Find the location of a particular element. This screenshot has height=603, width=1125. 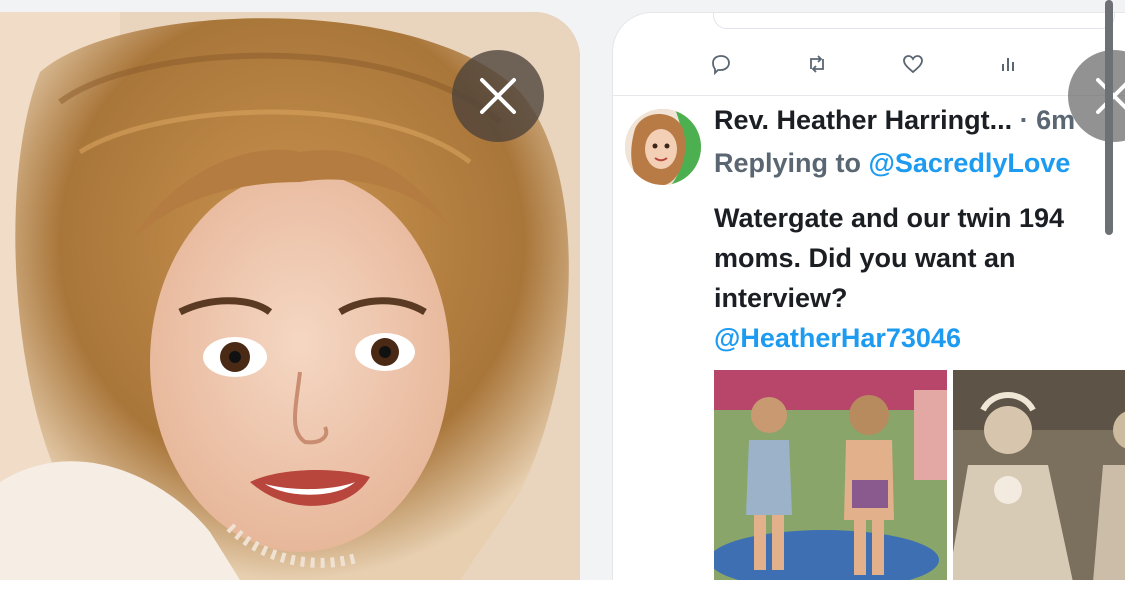

media-photo-vintage is located at coordinates (1039, 475).